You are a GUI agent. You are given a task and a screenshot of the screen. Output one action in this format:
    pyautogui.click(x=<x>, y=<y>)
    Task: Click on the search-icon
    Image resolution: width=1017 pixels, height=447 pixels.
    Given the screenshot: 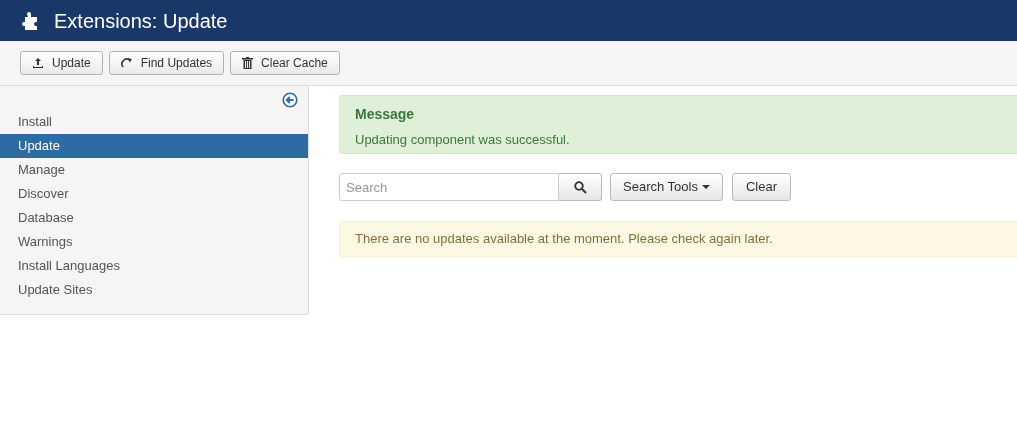 What is the action you would take?
    pyautogui.click(x=580, y=187)
    